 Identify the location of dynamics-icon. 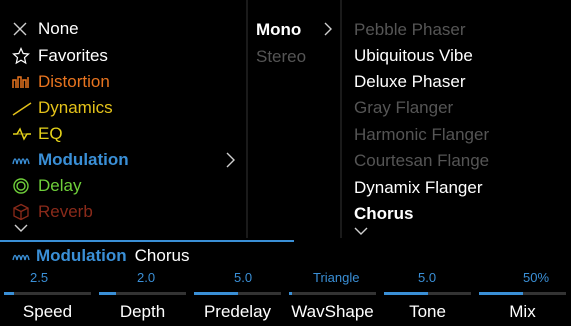
(23, 108).